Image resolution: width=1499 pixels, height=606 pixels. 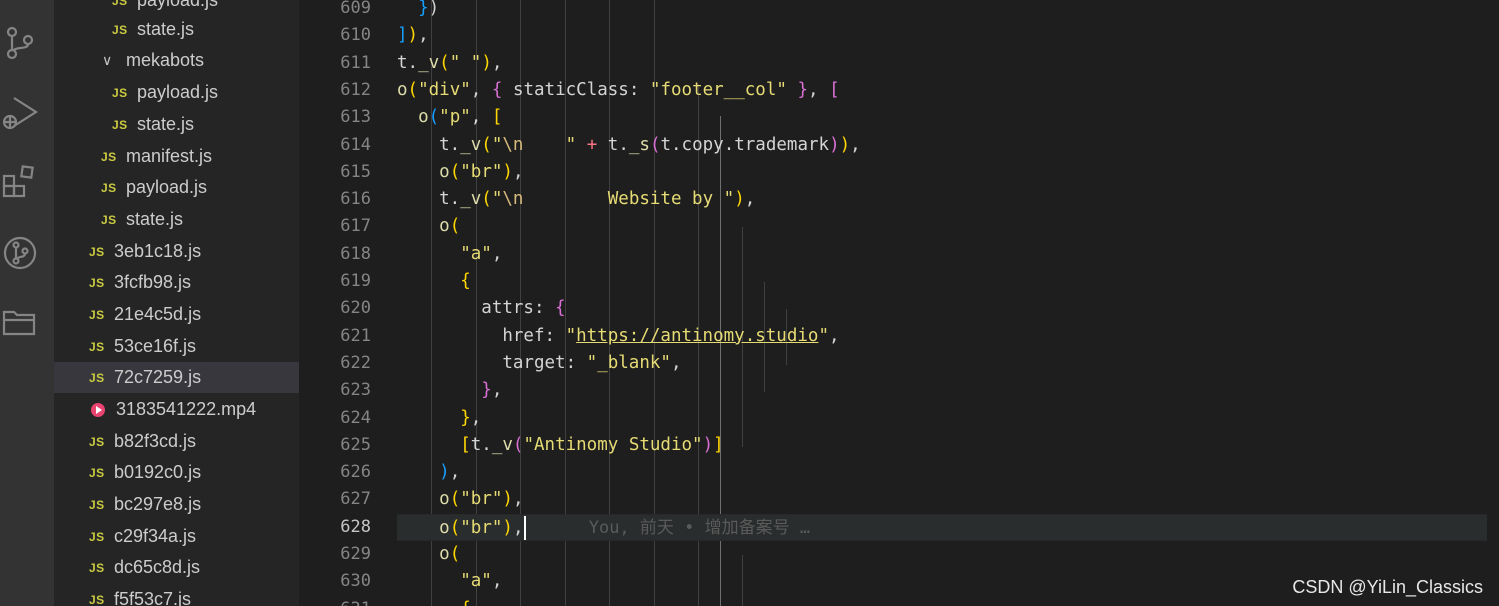 I want to click on code-line: {, so click(x=942, y=281).